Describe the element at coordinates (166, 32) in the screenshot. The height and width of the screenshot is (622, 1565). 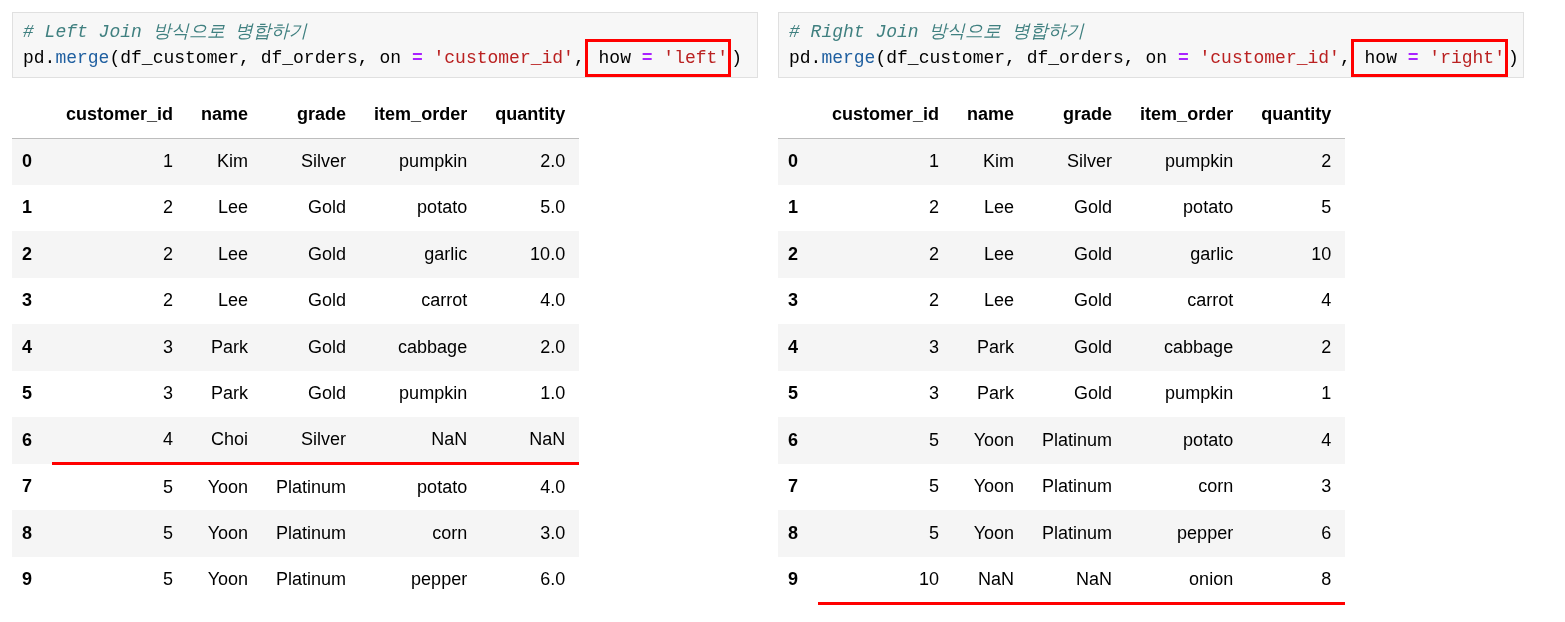
I see `code-comment: # Left Join 방식으로 병합하기` at that location.